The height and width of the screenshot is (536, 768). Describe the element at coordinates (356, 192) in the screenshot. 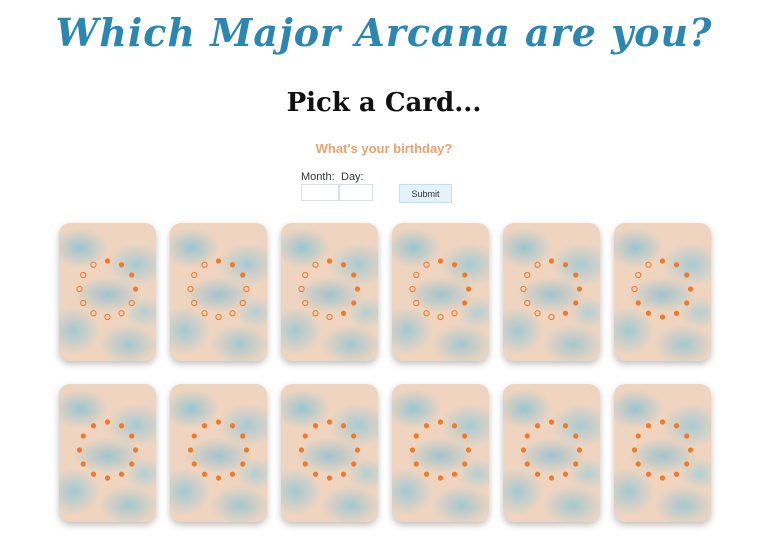

I see `day-input` at that location.